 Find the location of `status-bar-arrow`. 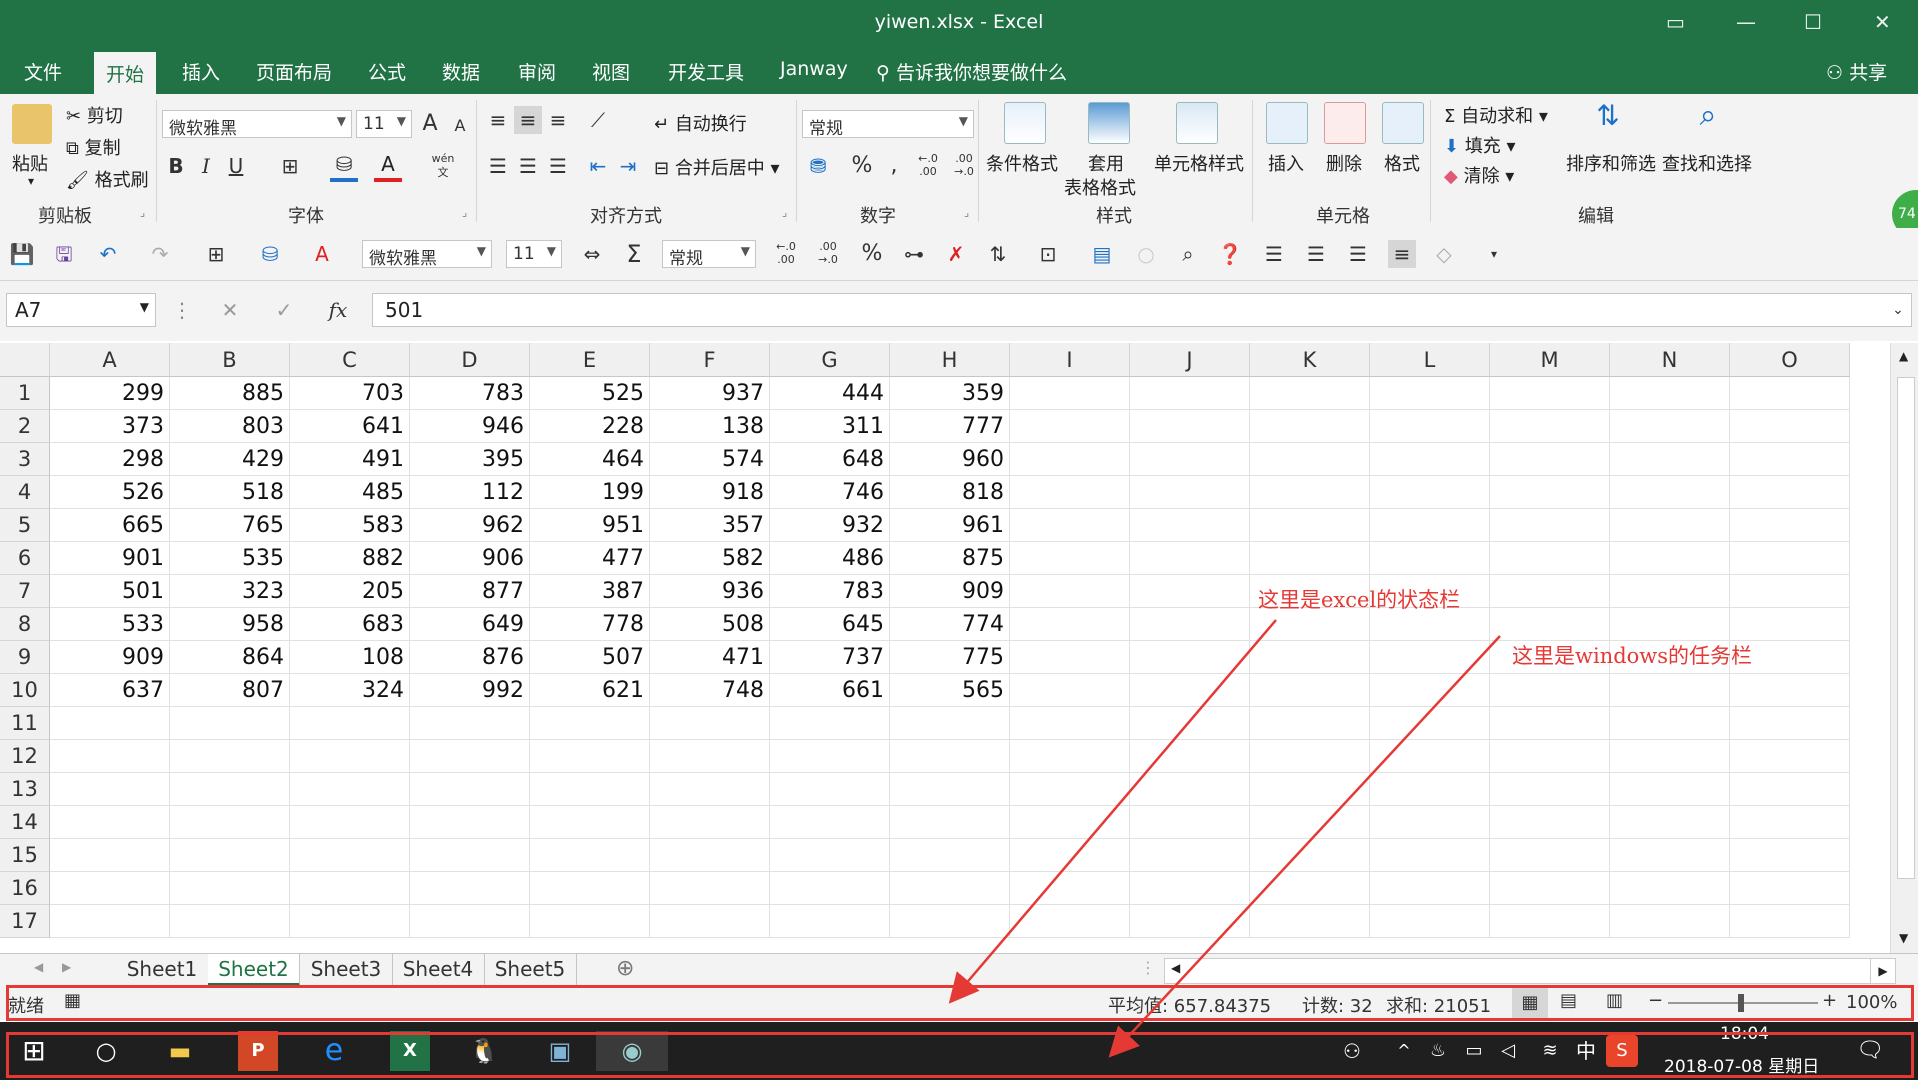

status-bar-arrow is located at coordinates (1112, 811).